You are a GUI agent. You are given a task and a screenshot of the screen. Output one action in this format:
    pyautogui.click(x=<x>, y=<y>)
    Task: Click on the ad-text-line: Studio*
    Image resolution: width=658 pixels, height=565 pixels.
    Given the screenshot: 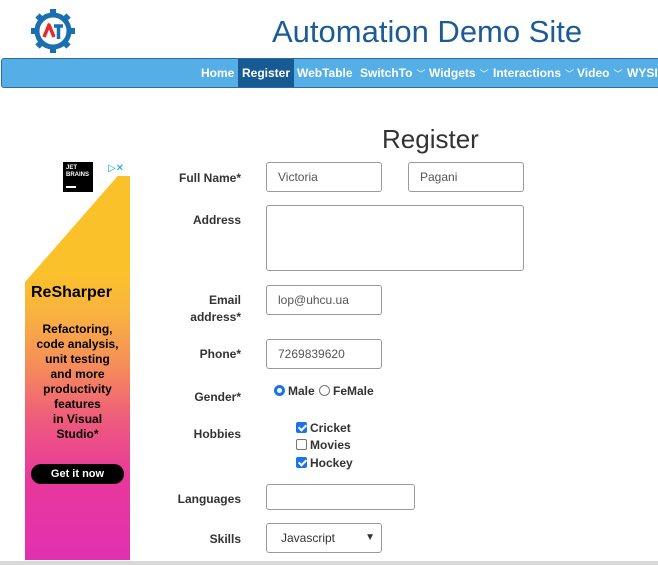 What is the action you would take?
    pyautogui.click(x=77, y=434)
    